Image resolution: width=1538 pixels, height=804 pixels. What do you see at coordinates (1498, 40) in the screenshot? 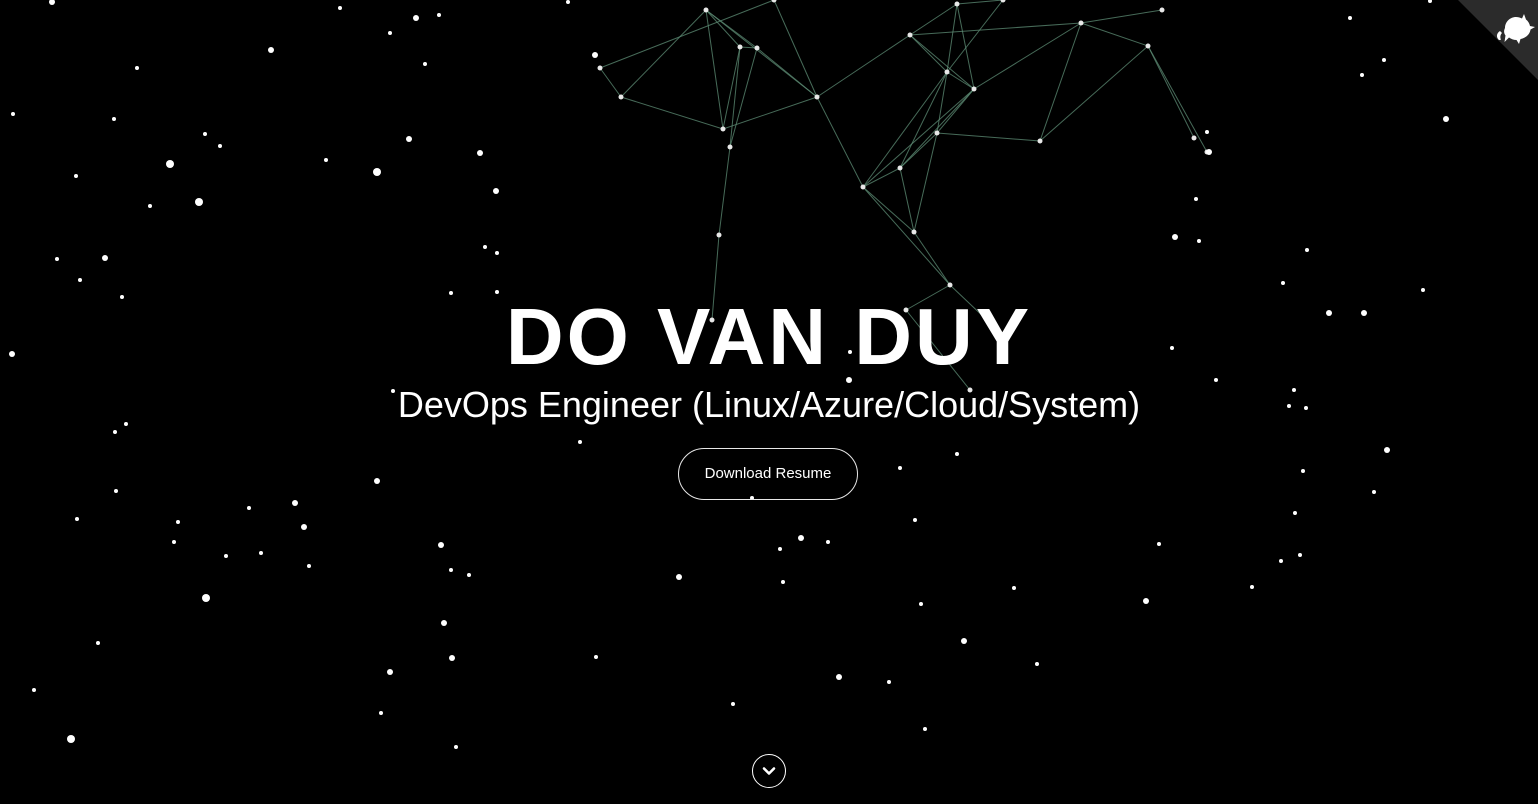
I see `github-corner-link` at bounding box center [1498, 40].